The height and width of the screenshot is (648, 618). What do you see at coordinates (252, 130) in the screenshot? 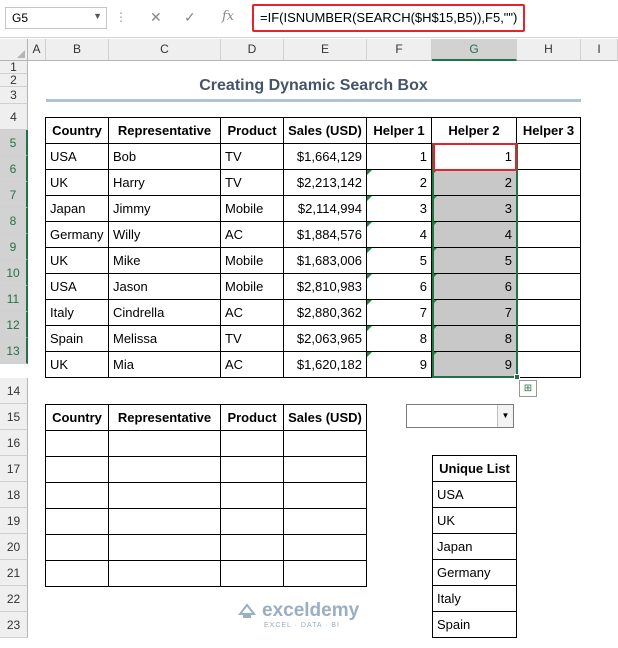
I see `header-product: Product` at bounding box center [252, 130].